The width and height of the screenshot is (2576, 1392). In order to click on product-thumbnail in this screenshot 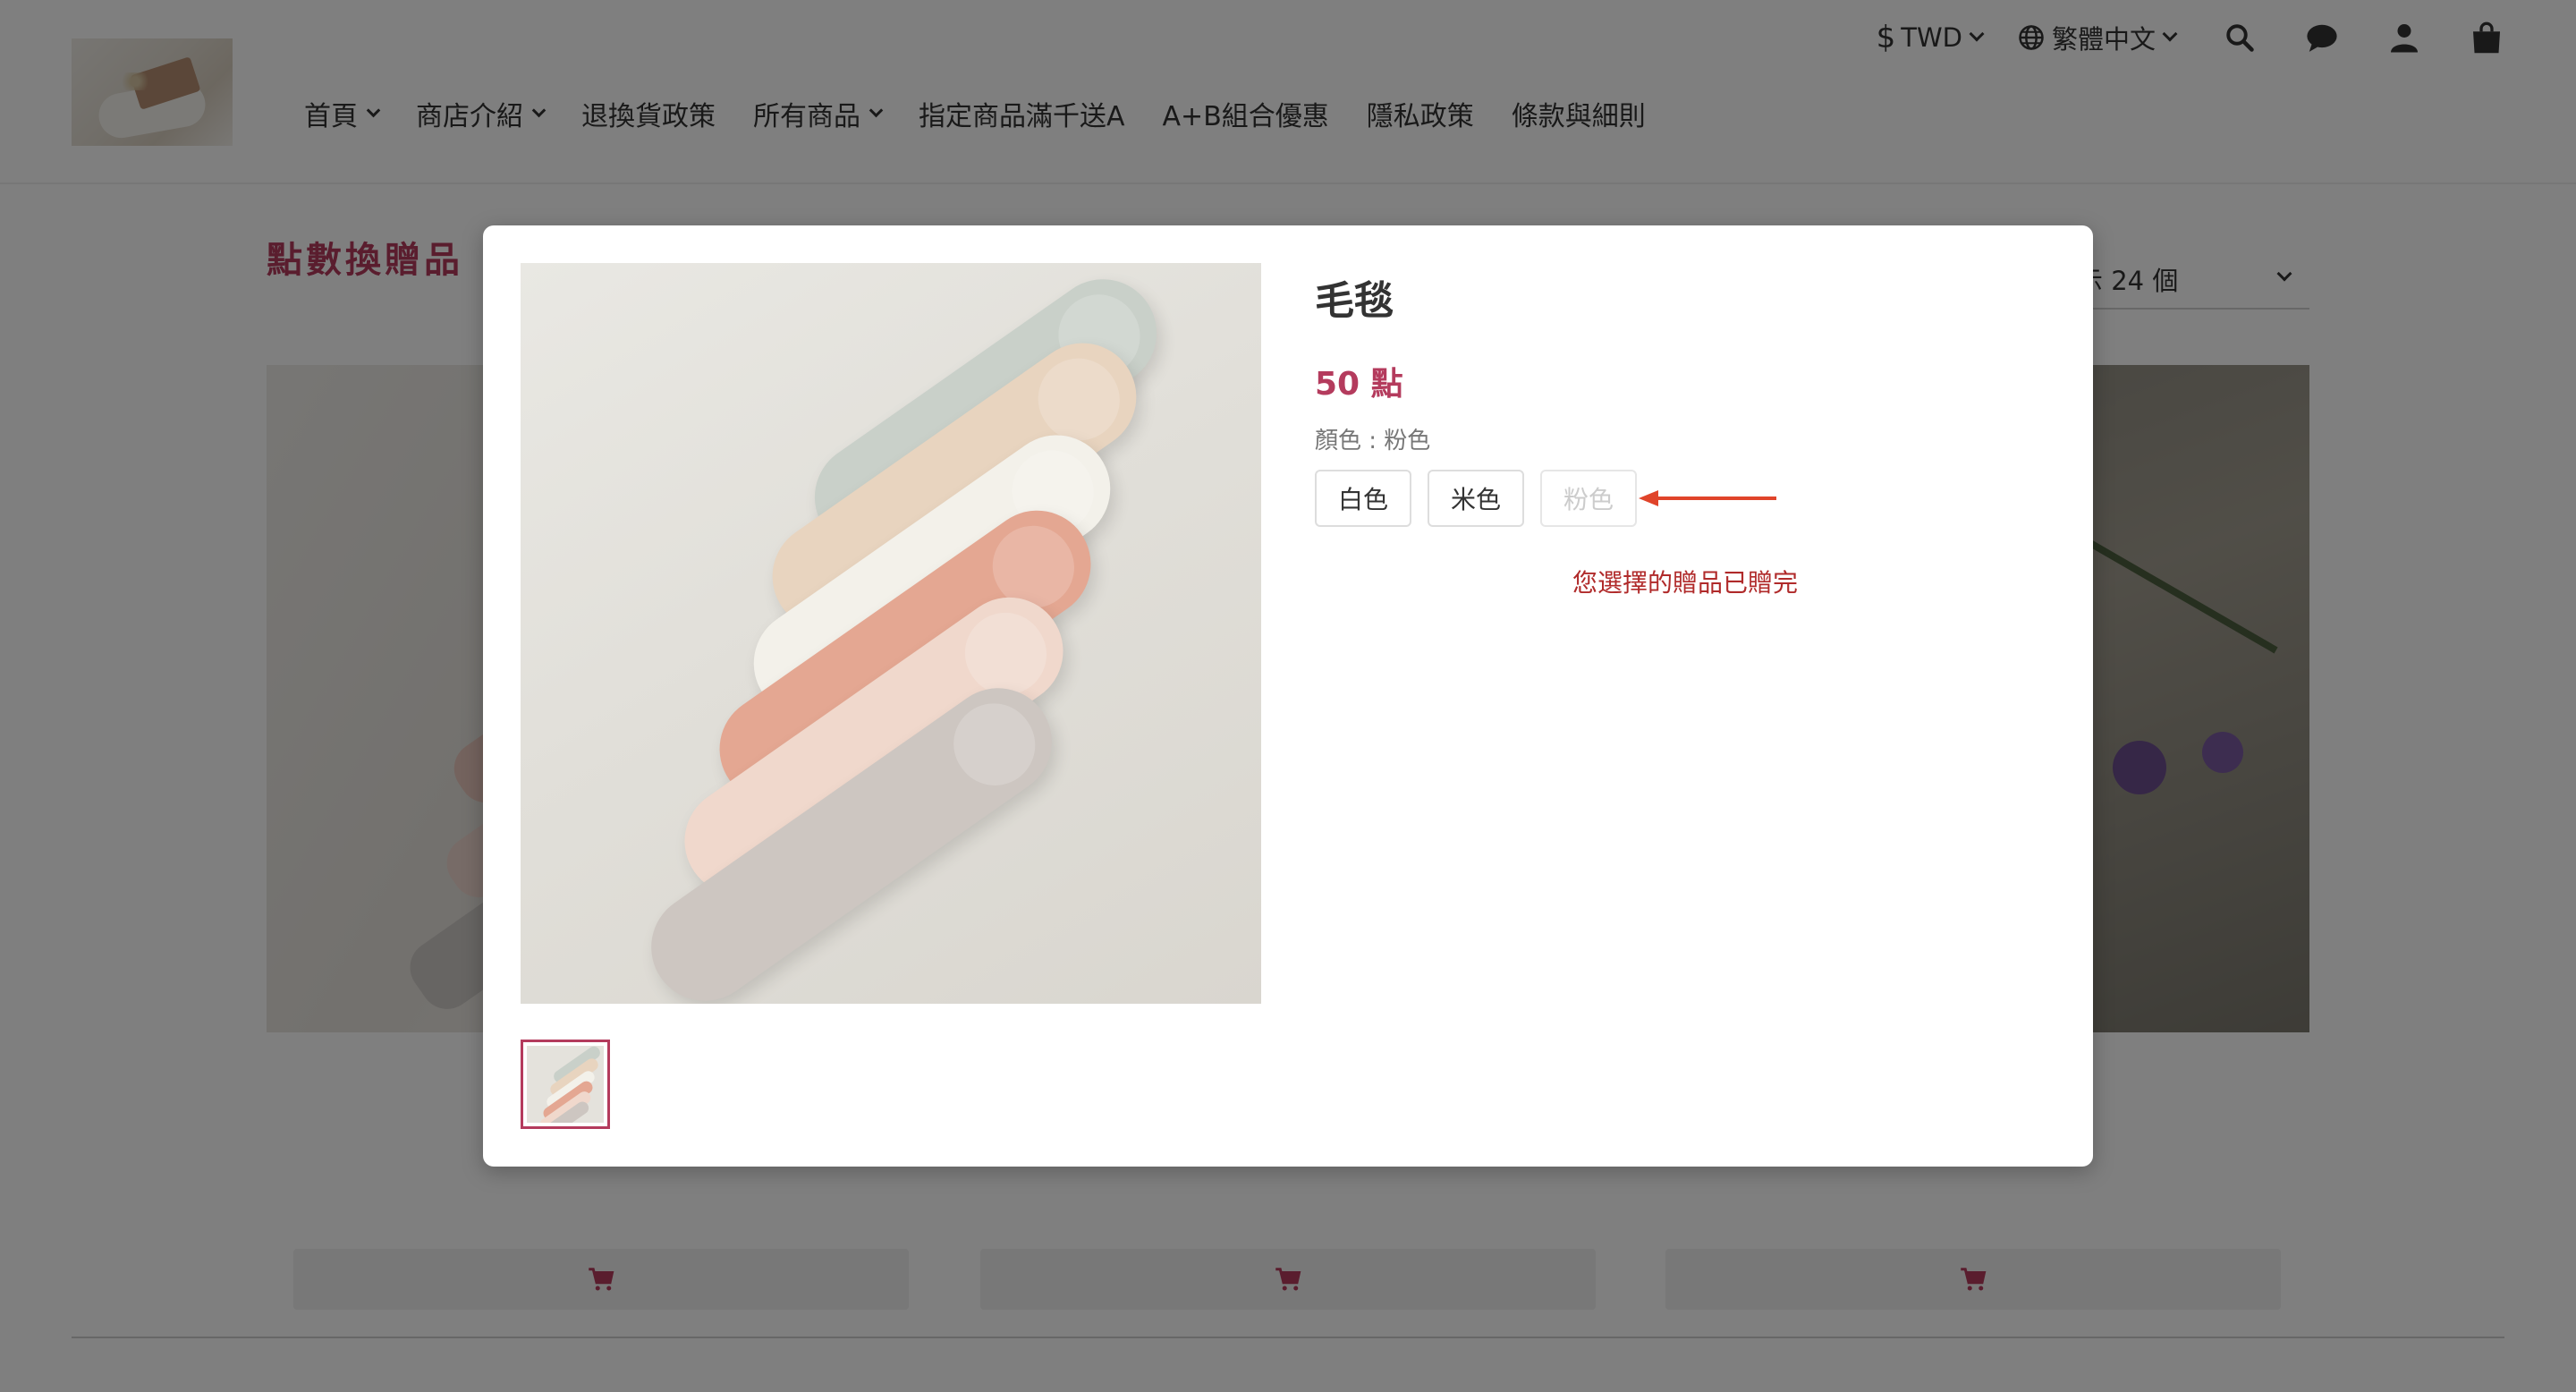, I will do `click(565, 1084)`.